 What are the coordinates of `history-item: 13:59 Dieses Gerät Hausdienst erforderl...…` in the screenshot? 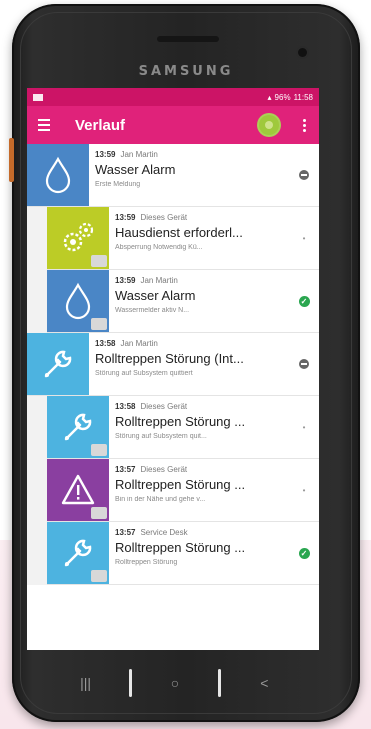 It's located at (183, 238).